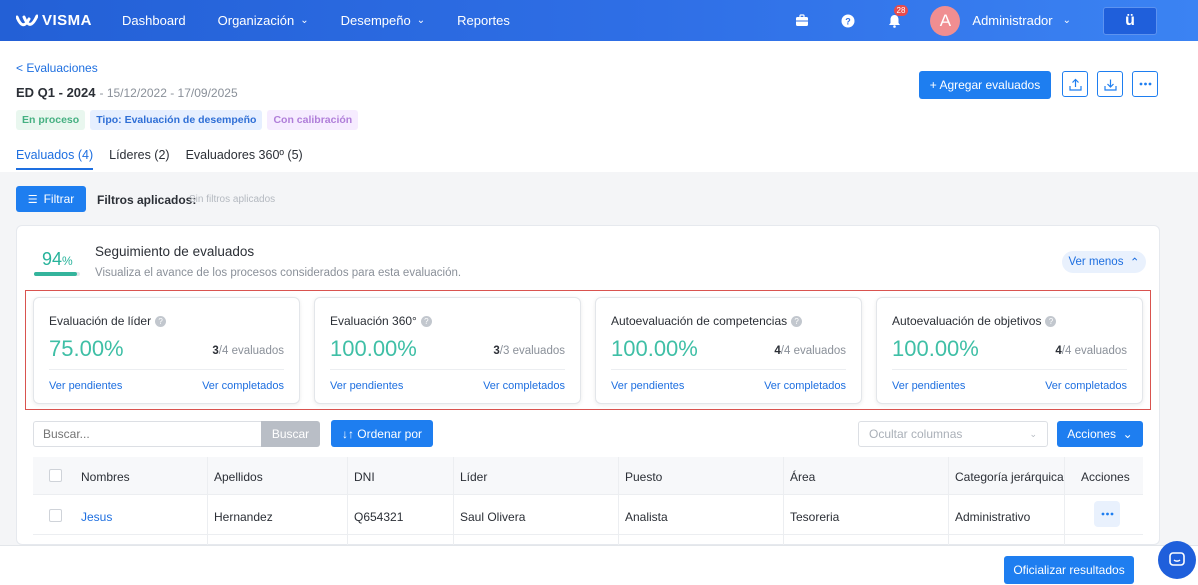 Image resolution: width=1198 pixels, height=585 pixels. Describe the element at coordinates (100, 321) in the screenshot. I see `metric-title-text: Evaluación de líder` at that location.